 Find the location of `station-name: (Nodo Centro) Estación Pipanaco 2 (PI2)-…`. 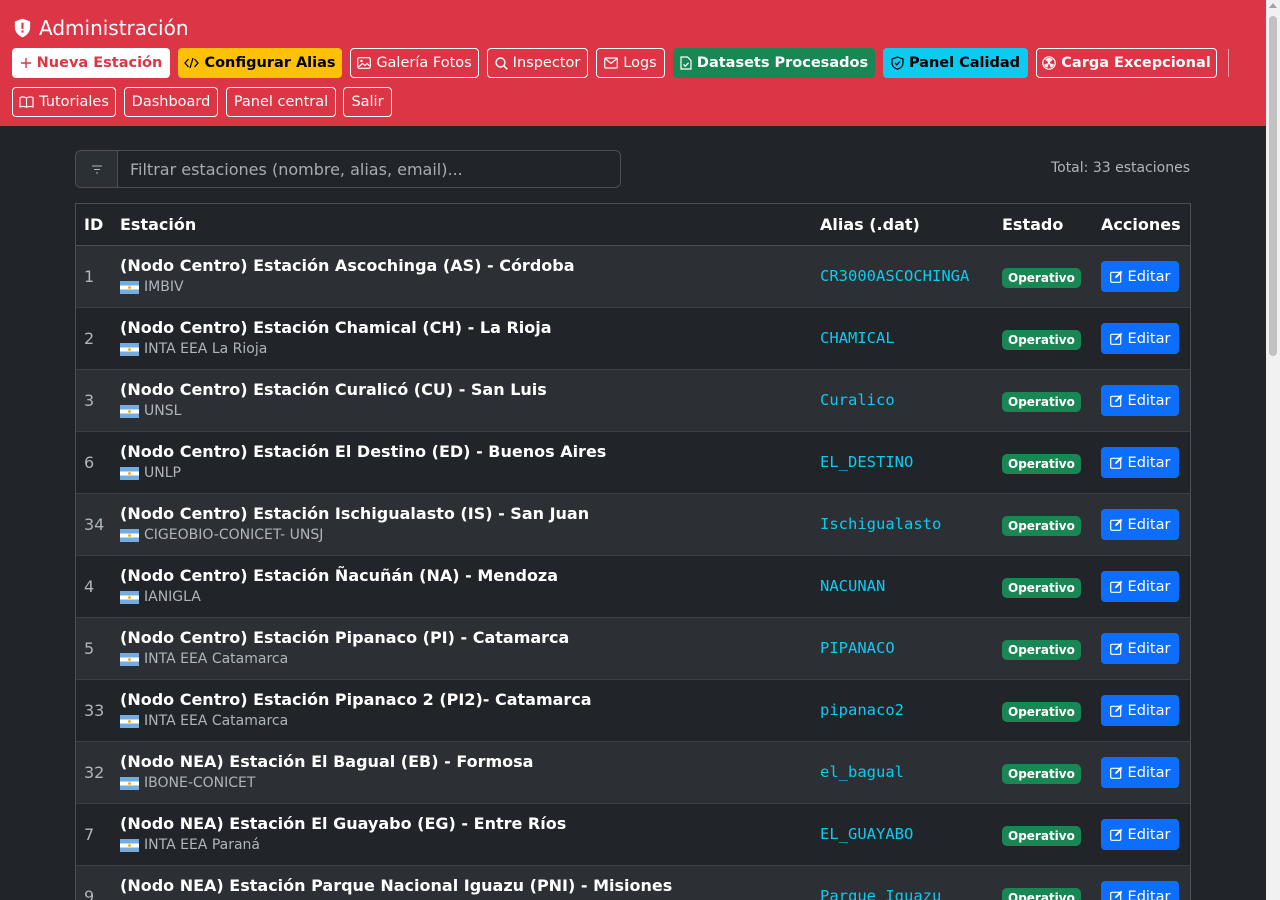

station-name: (Nodo Centro) Estación Pipanaco 2 (PI2)-… is located at coordinates (356, 699).